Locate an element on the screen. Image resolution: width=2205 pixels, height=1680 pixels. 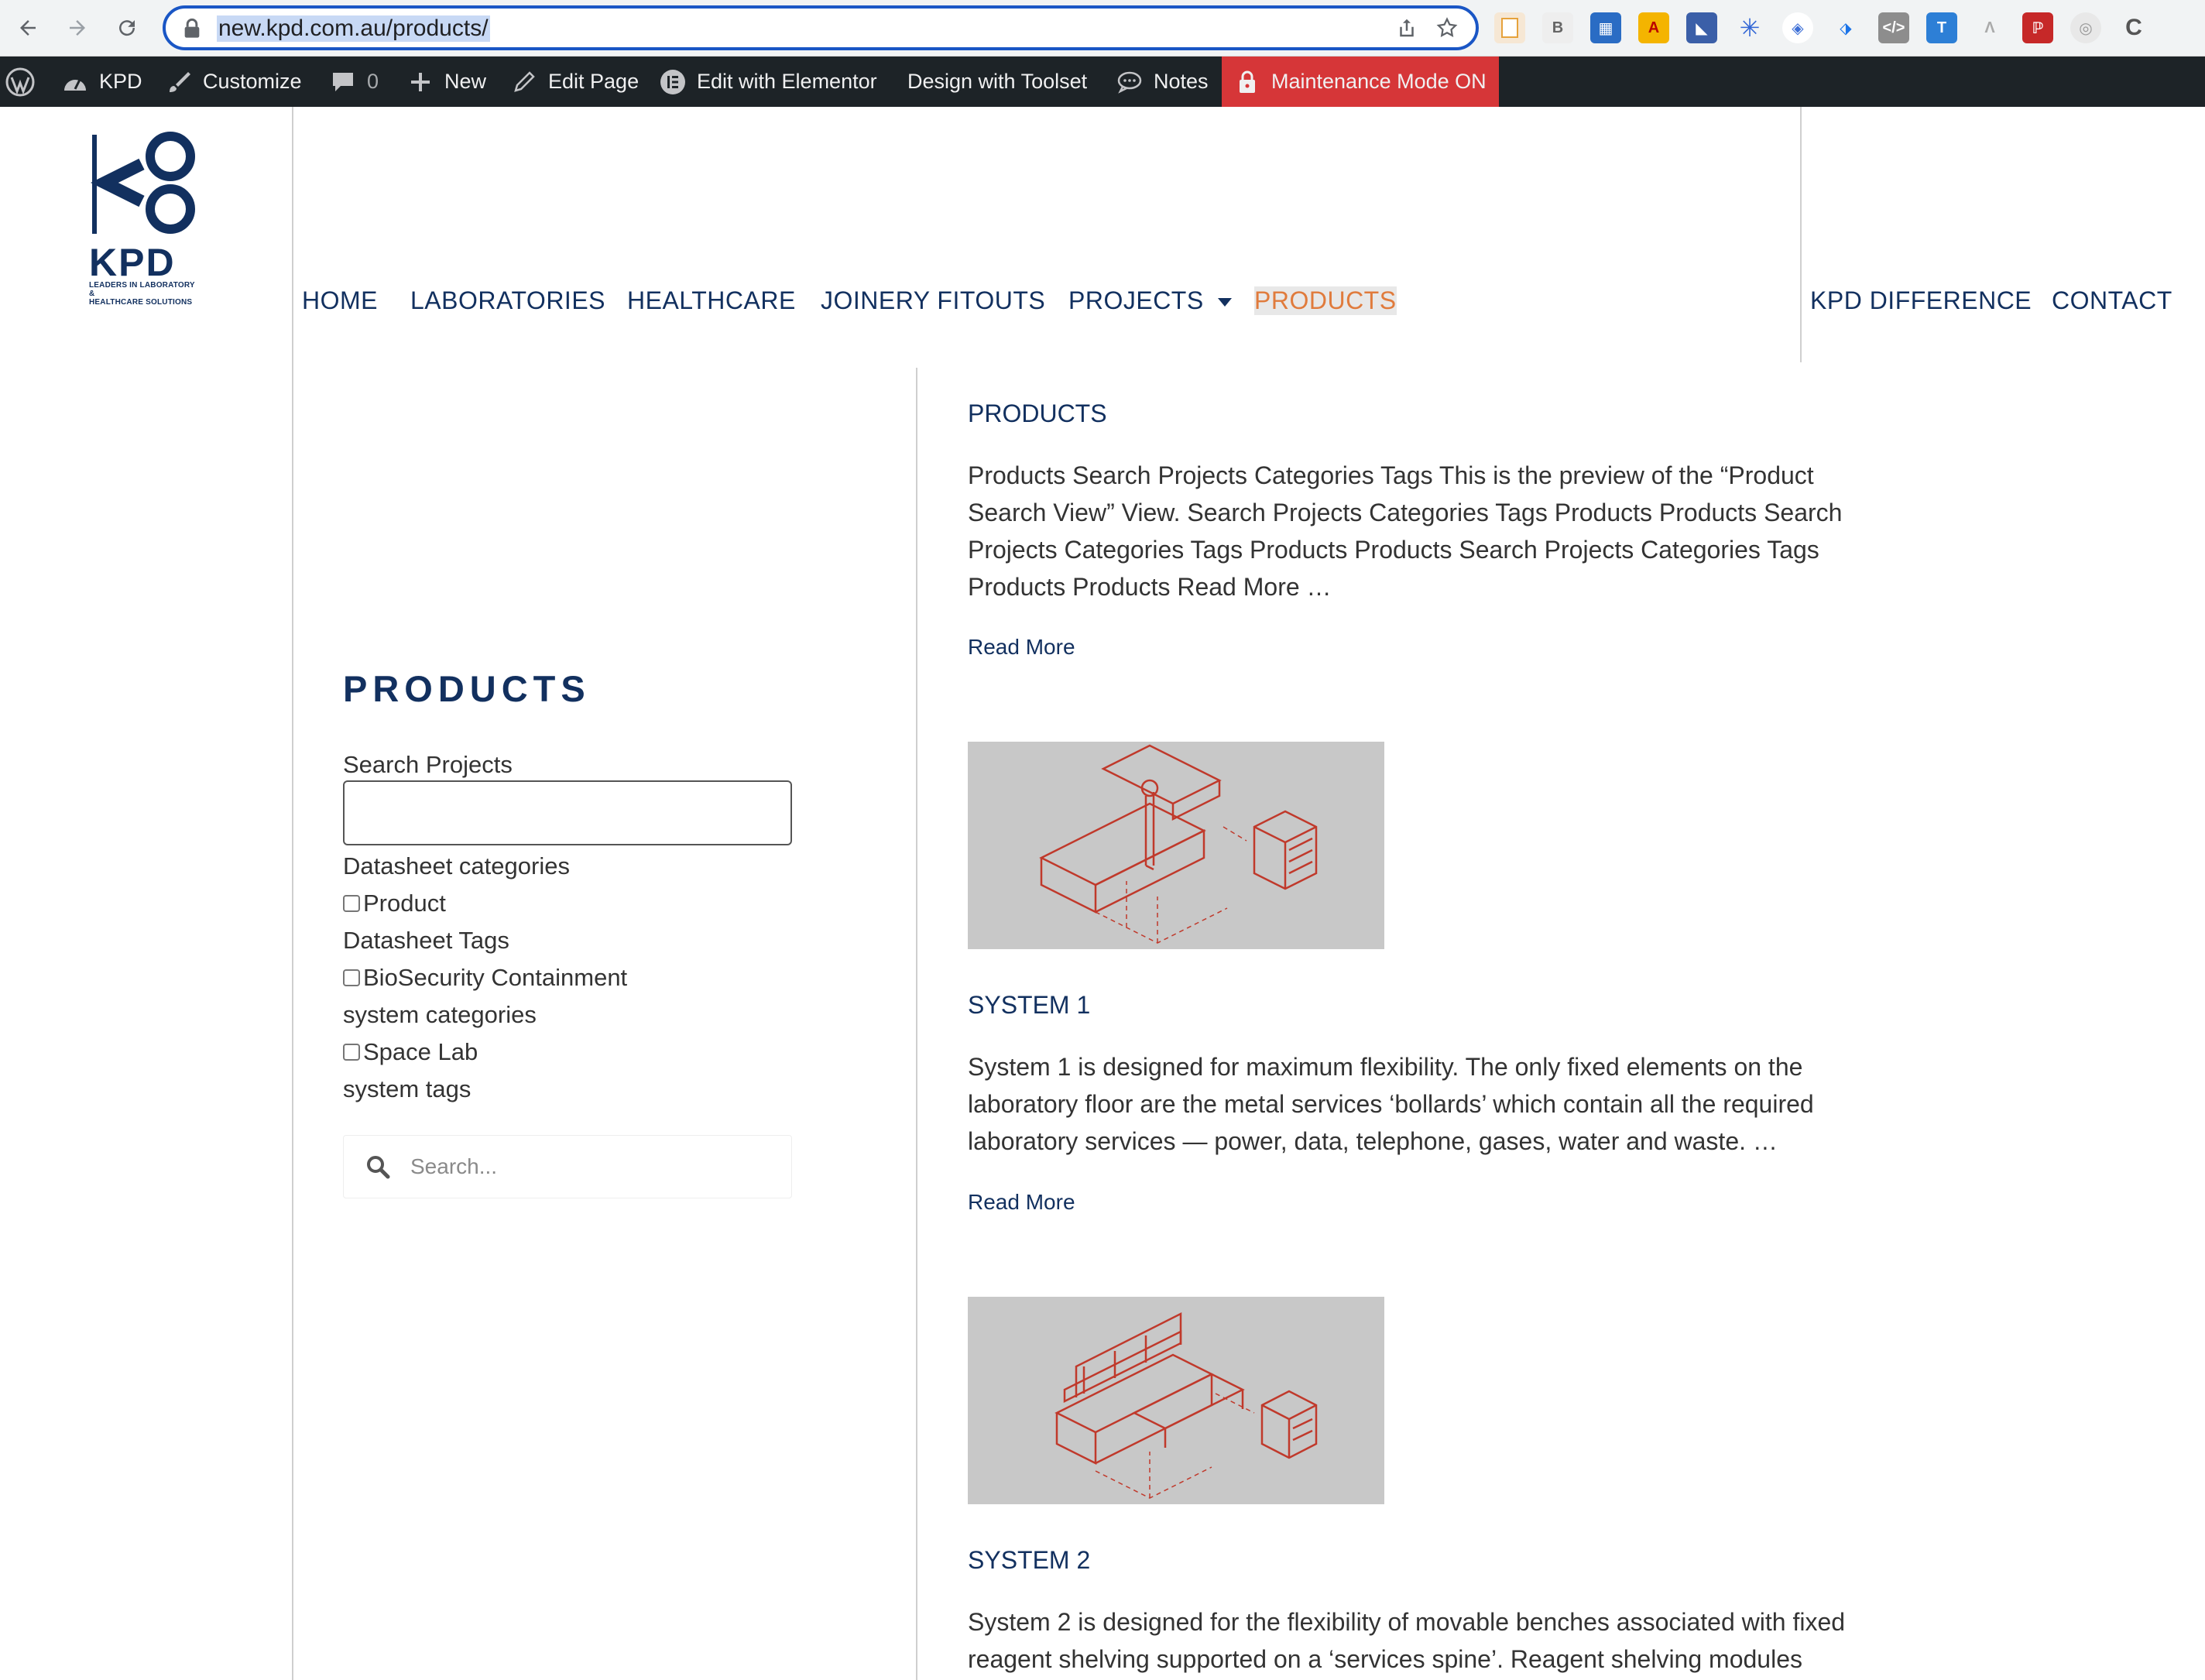
back-icon is located at coordinates (28, 28).